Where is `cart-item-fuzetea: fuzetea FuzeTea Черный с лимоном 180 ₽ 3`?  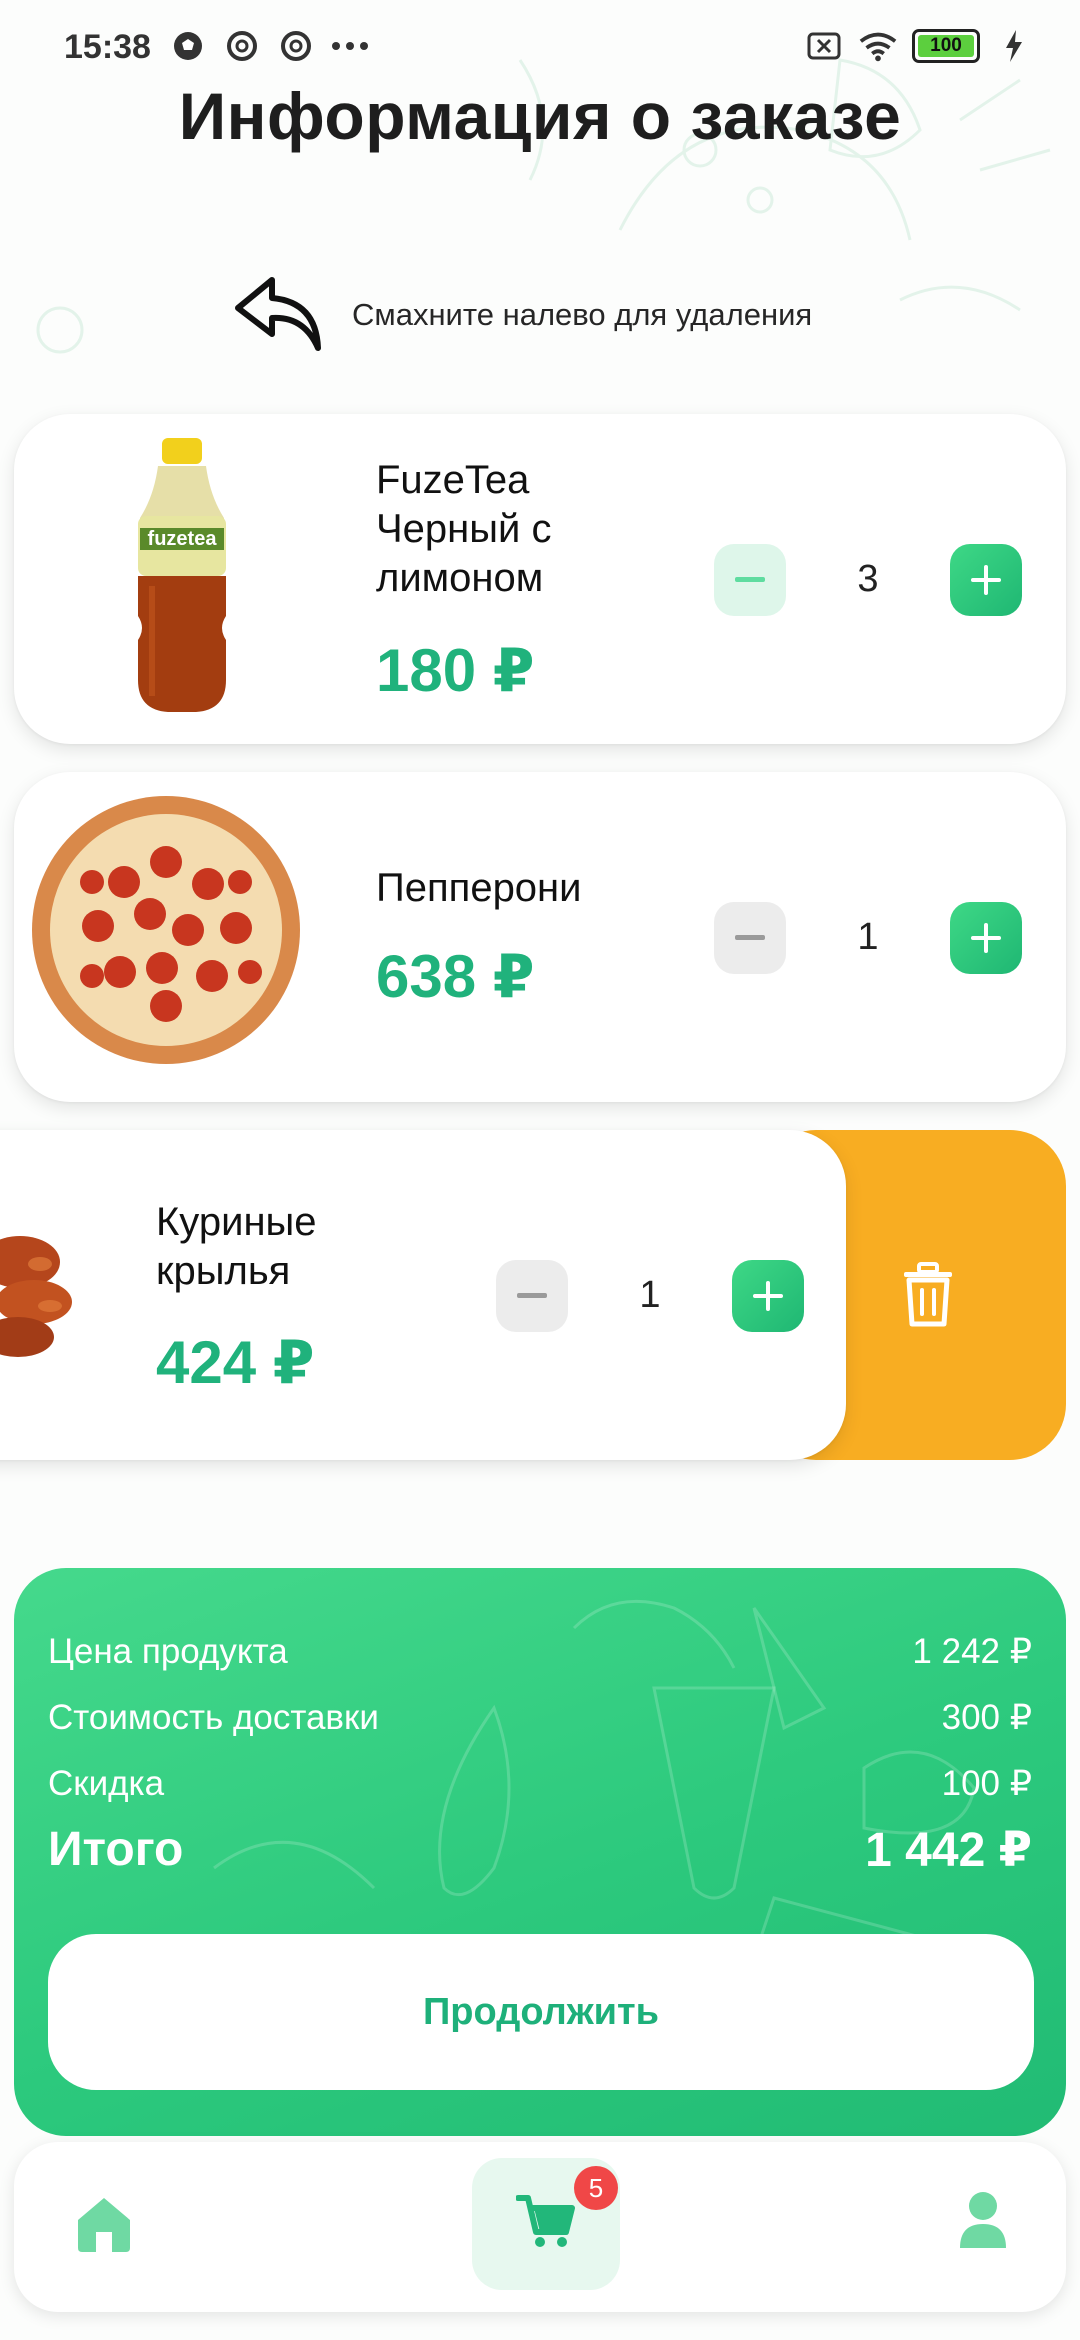
cart-item-fuzetea: fuzetea FuzeTea Черный с лимоном 180 ₽ 3 is located at coordinates (540, 579).